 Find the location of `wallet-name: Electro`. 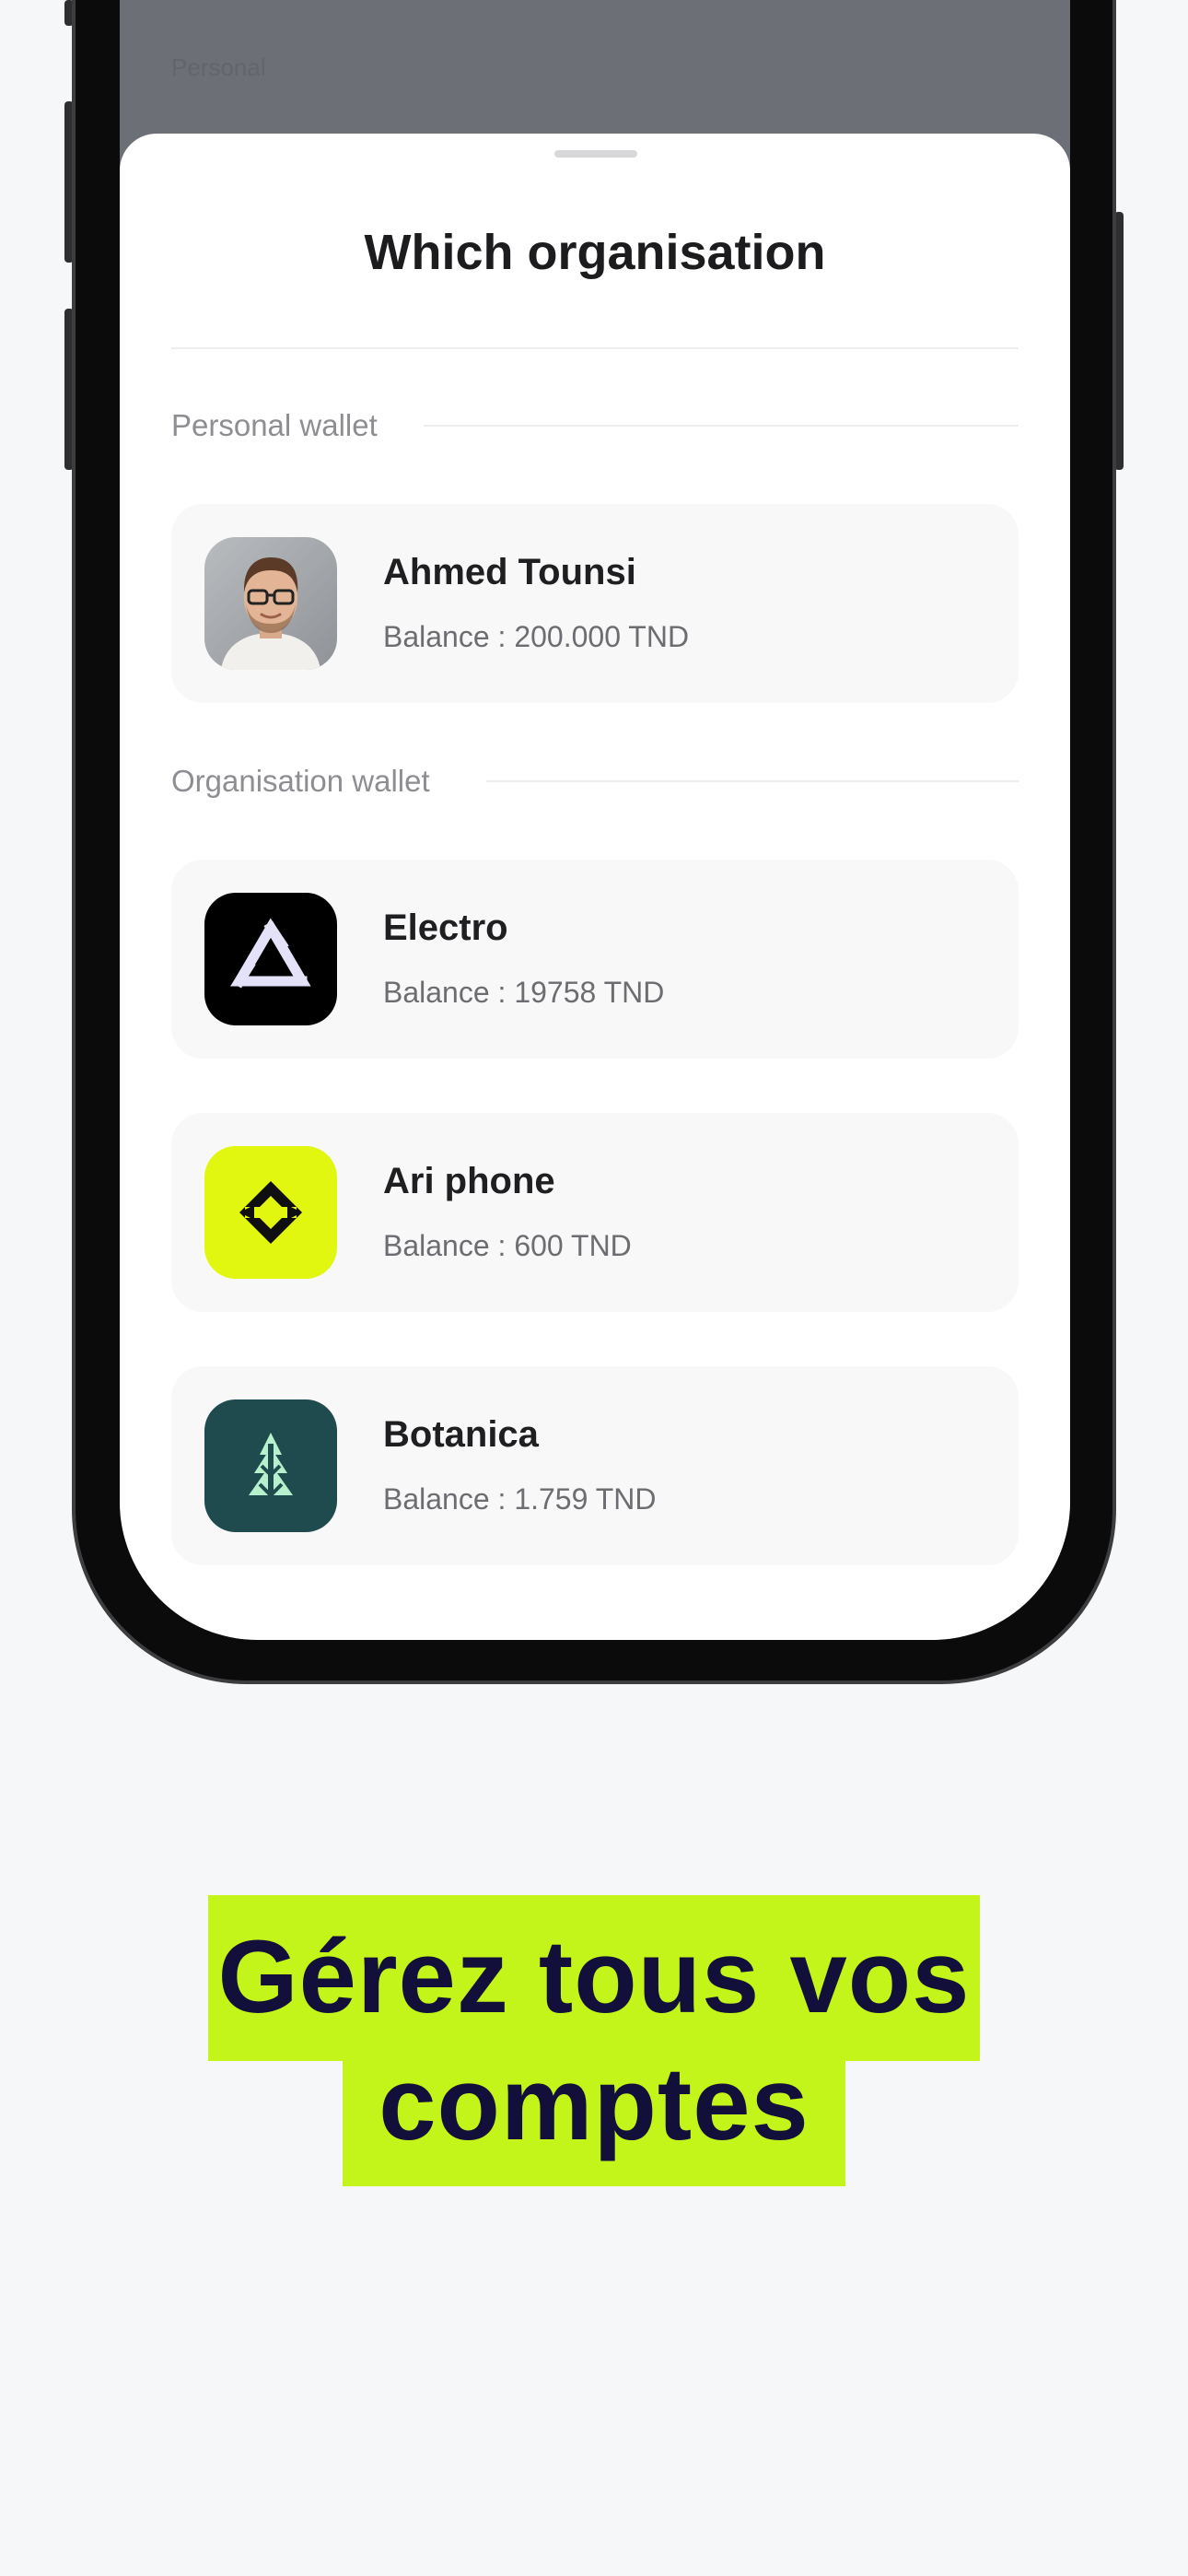

wallet-name: Electro is located at coordinates (445, 927).